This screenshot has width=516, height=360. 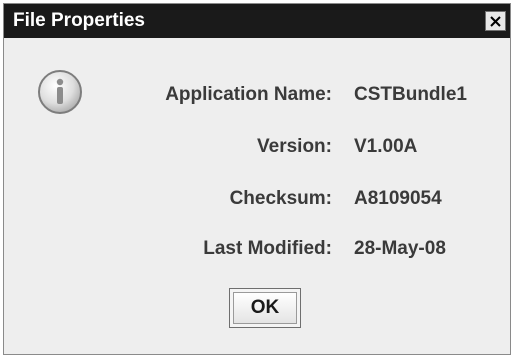 What do you see at coordinates (257, 21) in the screenshot?
I see `title-bar: File Properties` at bounding box center [257, 21].